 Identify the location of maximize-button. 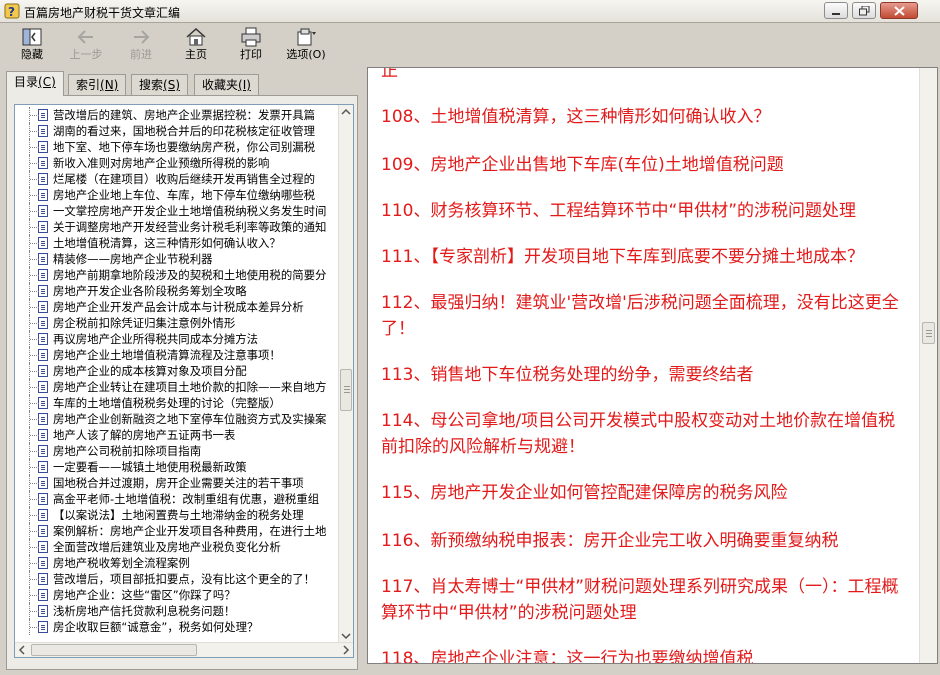
(864, 10).